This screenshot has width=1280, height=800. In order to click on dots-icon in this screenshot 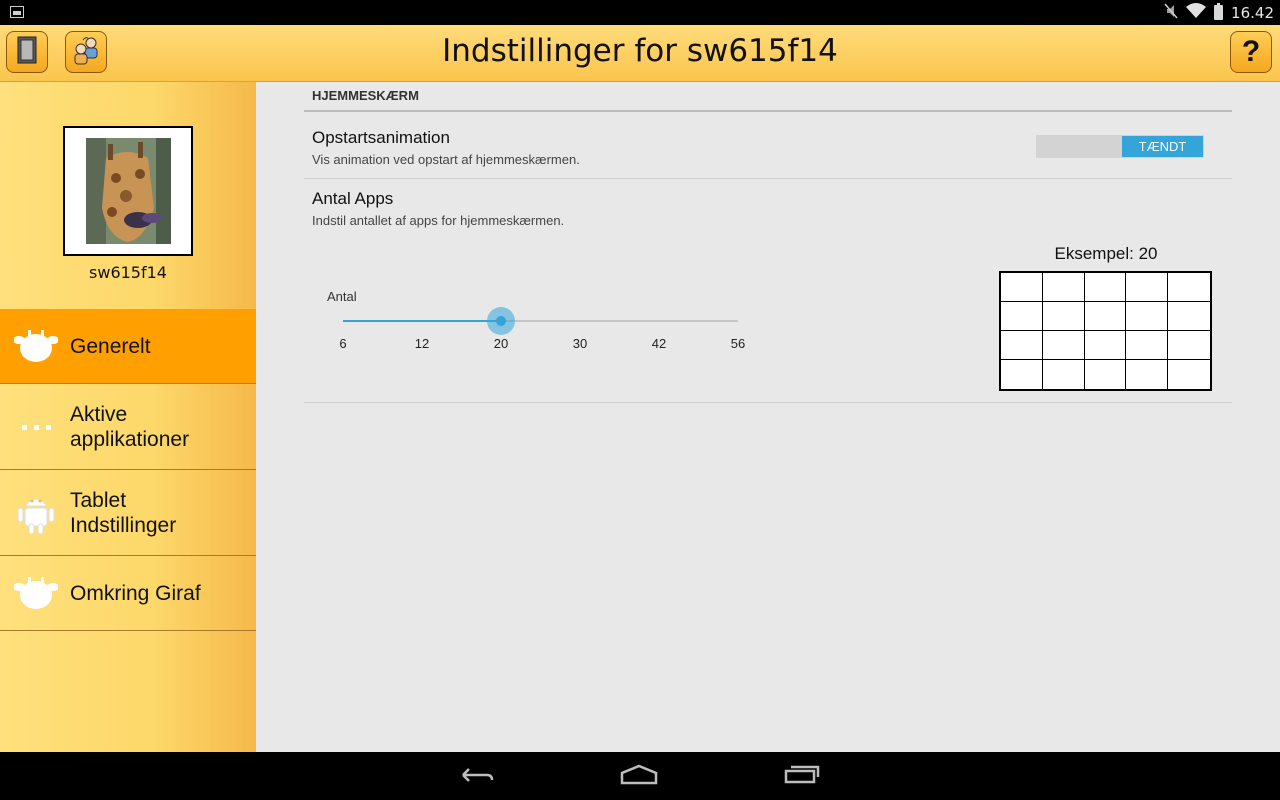, I will do `click(36, 427)`.